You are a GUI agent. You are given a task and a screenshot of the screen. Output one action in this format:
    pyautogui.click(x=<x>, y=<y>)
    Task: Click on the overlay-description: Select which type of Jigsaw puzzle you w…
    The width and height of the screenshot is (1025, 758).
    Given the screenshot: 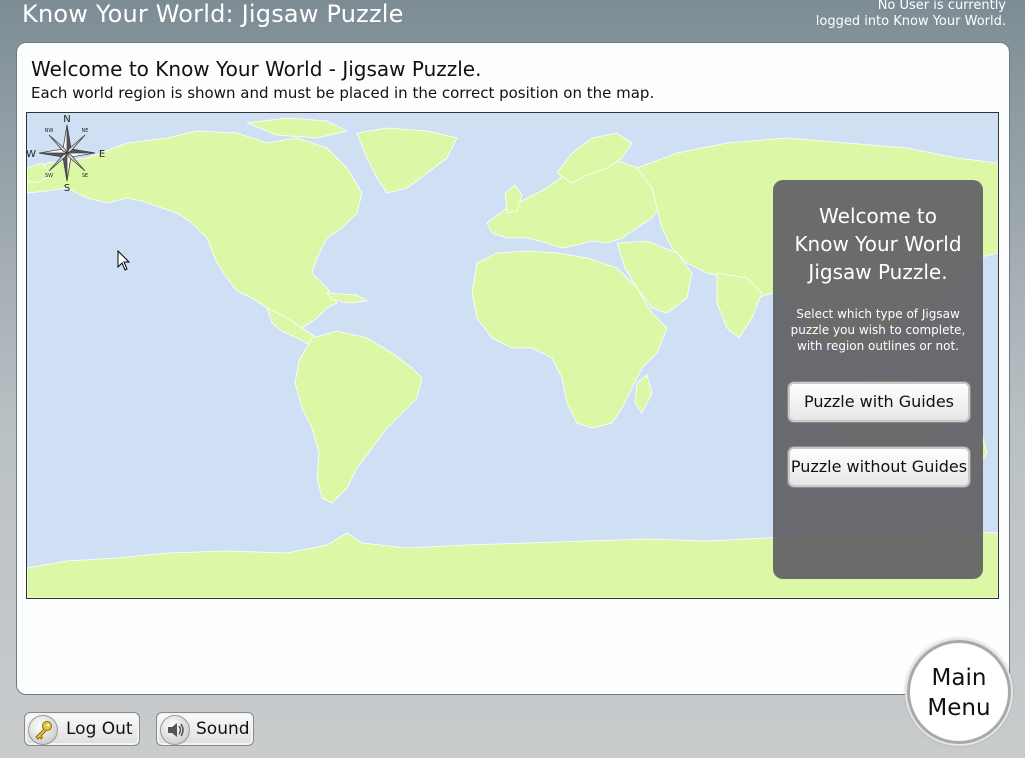 What is the action you would take?
    pyautogui.click(x=878, y=330)
    